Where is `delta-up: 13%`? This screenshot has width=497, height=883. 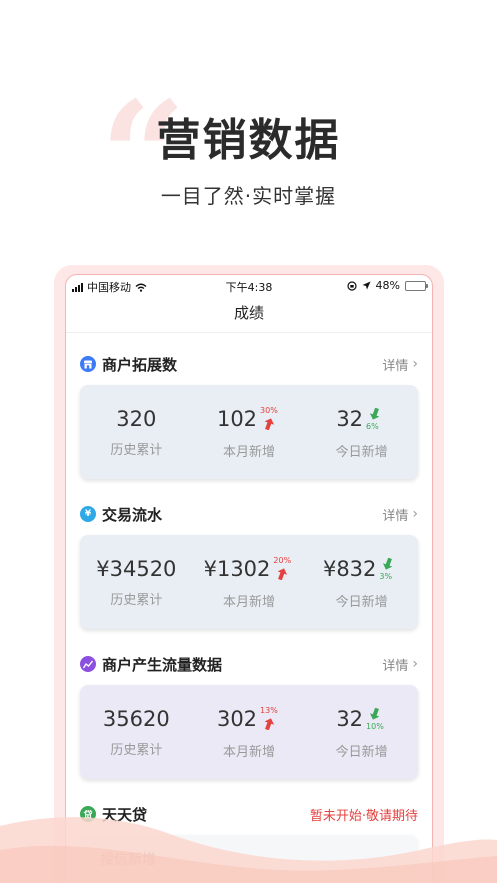 delta-up: 13% is located at coordinates (270, 719).